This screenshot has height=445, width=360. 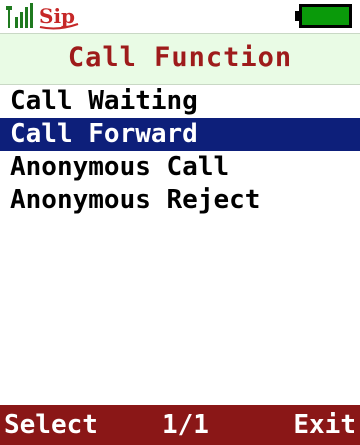 What do you see at coordinates (180, 16) in the screenshot?
I see `status-bar: Sip` at bounding box center [180, 16].